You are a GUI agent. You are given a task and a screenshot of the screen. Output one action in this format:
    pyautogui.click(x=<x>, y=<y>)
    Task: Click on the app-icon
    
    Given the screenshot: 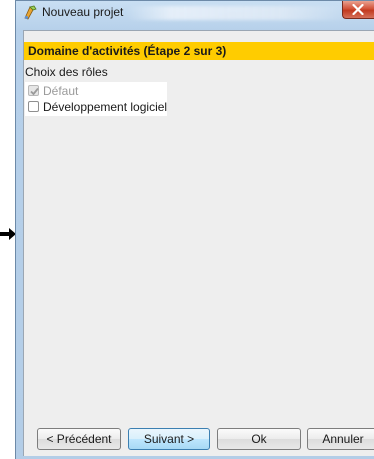 What is the action you would take?
    pyautogui.click(x=30, y=12)
    